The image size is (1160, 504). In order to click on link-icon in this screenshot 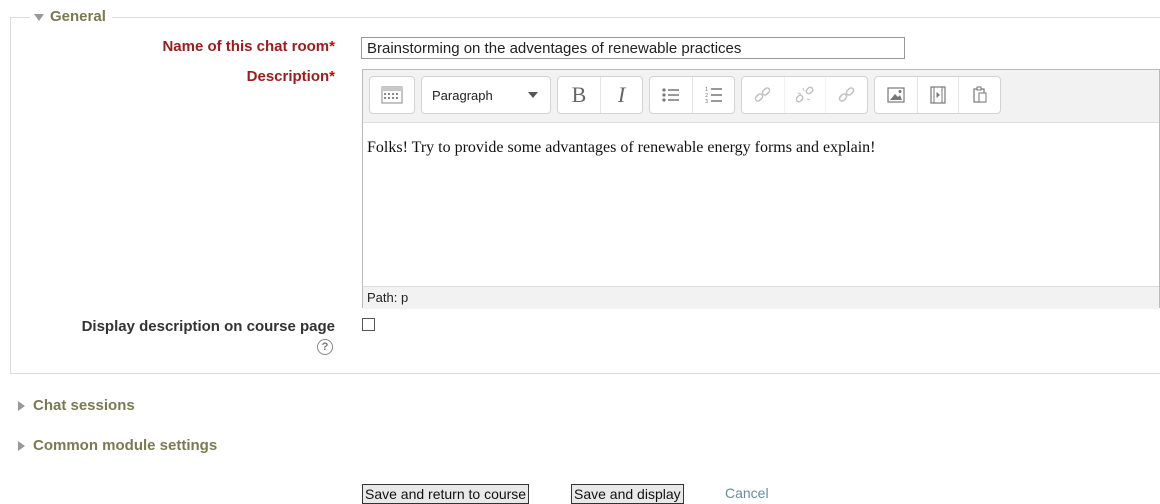, I will do `click(762, 94)`.